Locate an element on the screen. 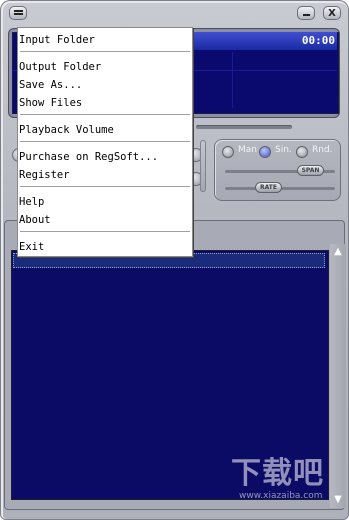  display-divider-vertical is located at coordinates (232, 80).